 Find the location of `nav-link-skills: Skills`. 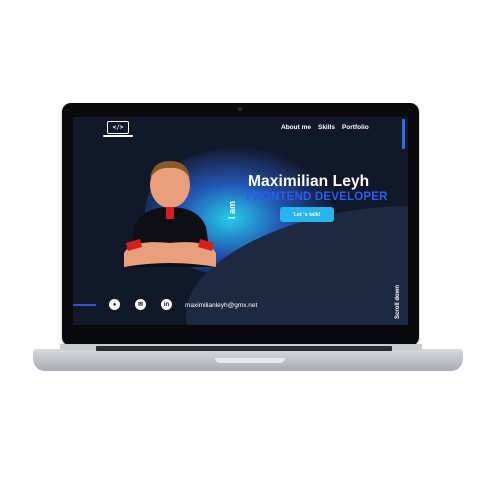

nav-link-skills: Skills is located at coordinates (326, 127).